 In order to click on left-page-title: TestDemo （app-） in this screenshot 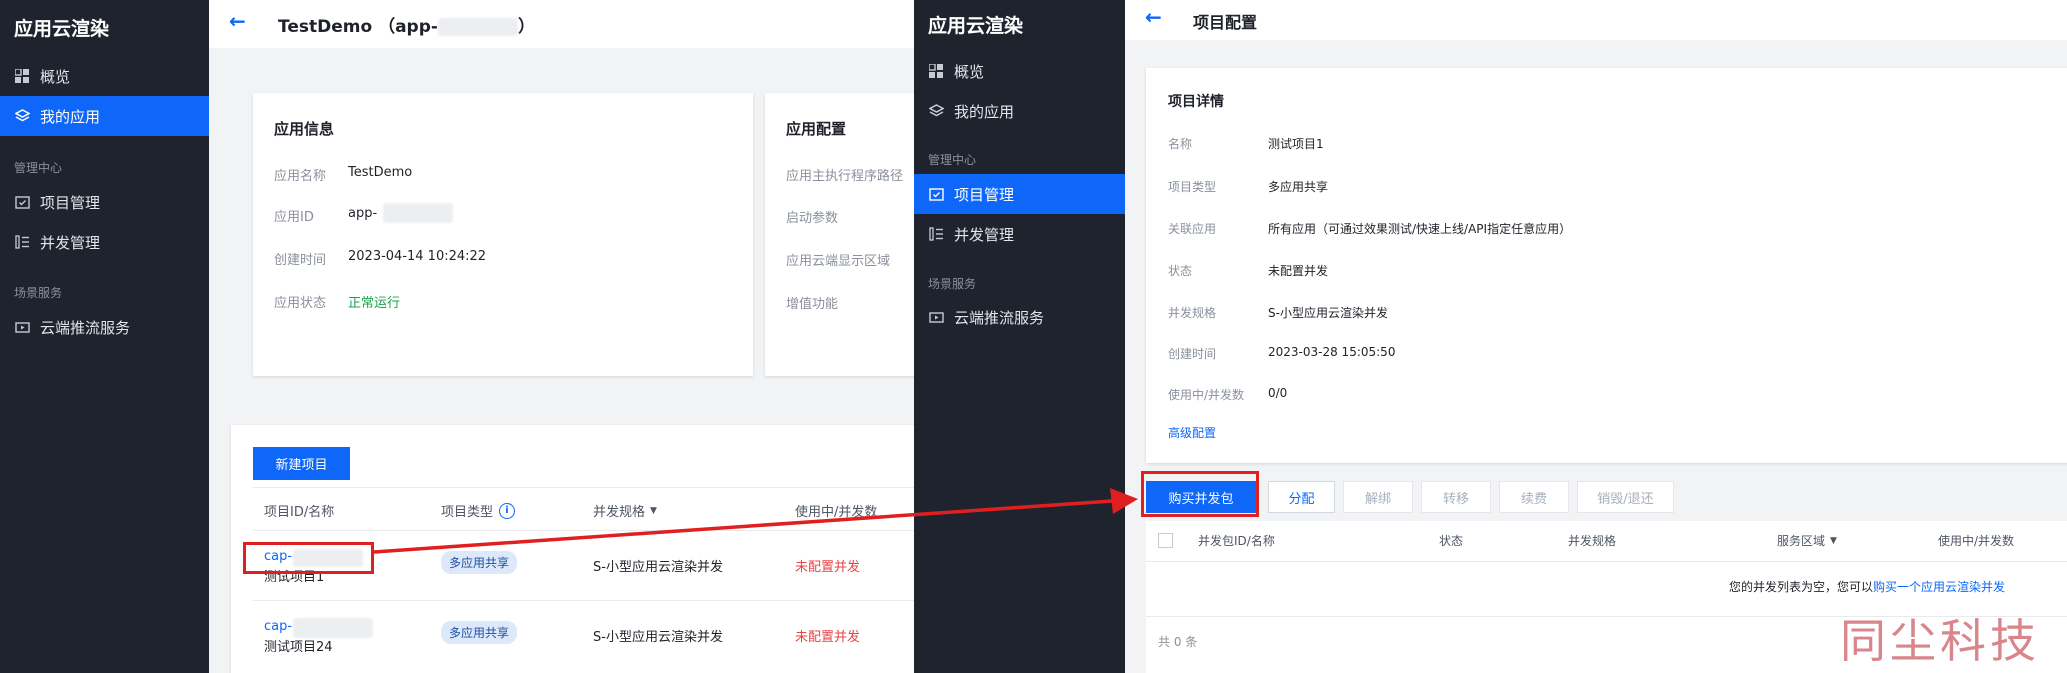, I will do `click(406, 27)`.